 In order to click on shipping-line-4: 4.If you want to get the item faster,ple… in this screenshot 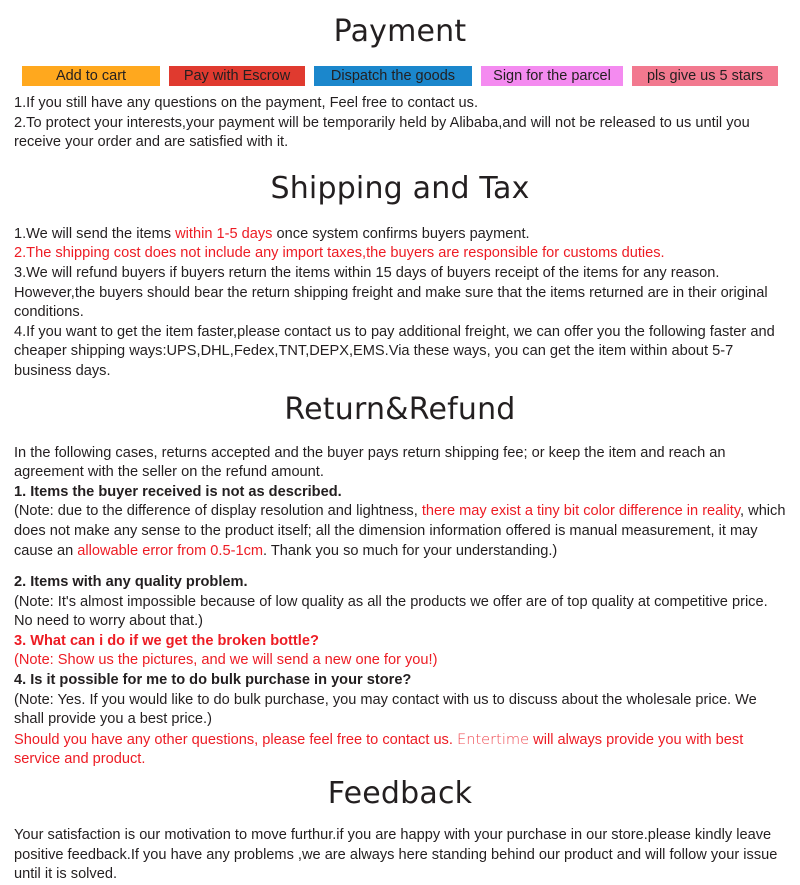, I will do `click(394, 351)`.